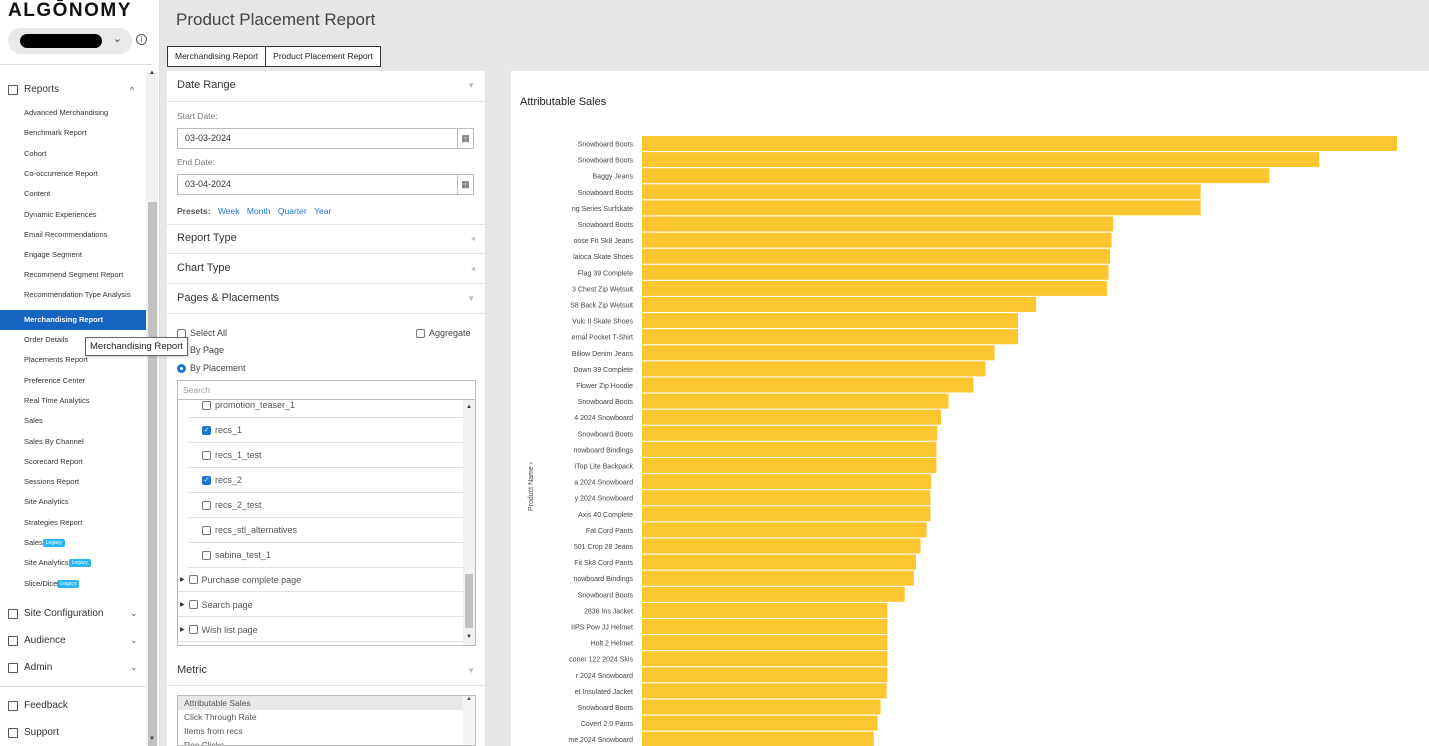  I want to click on sidebar-scrollbar: ▲ ▼, so click(152, 408).